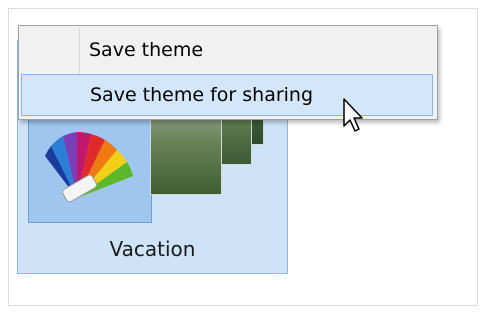  I want to click on menu-item-save-theme-for-sharing: Save theme for sharing, so click(227, 95).